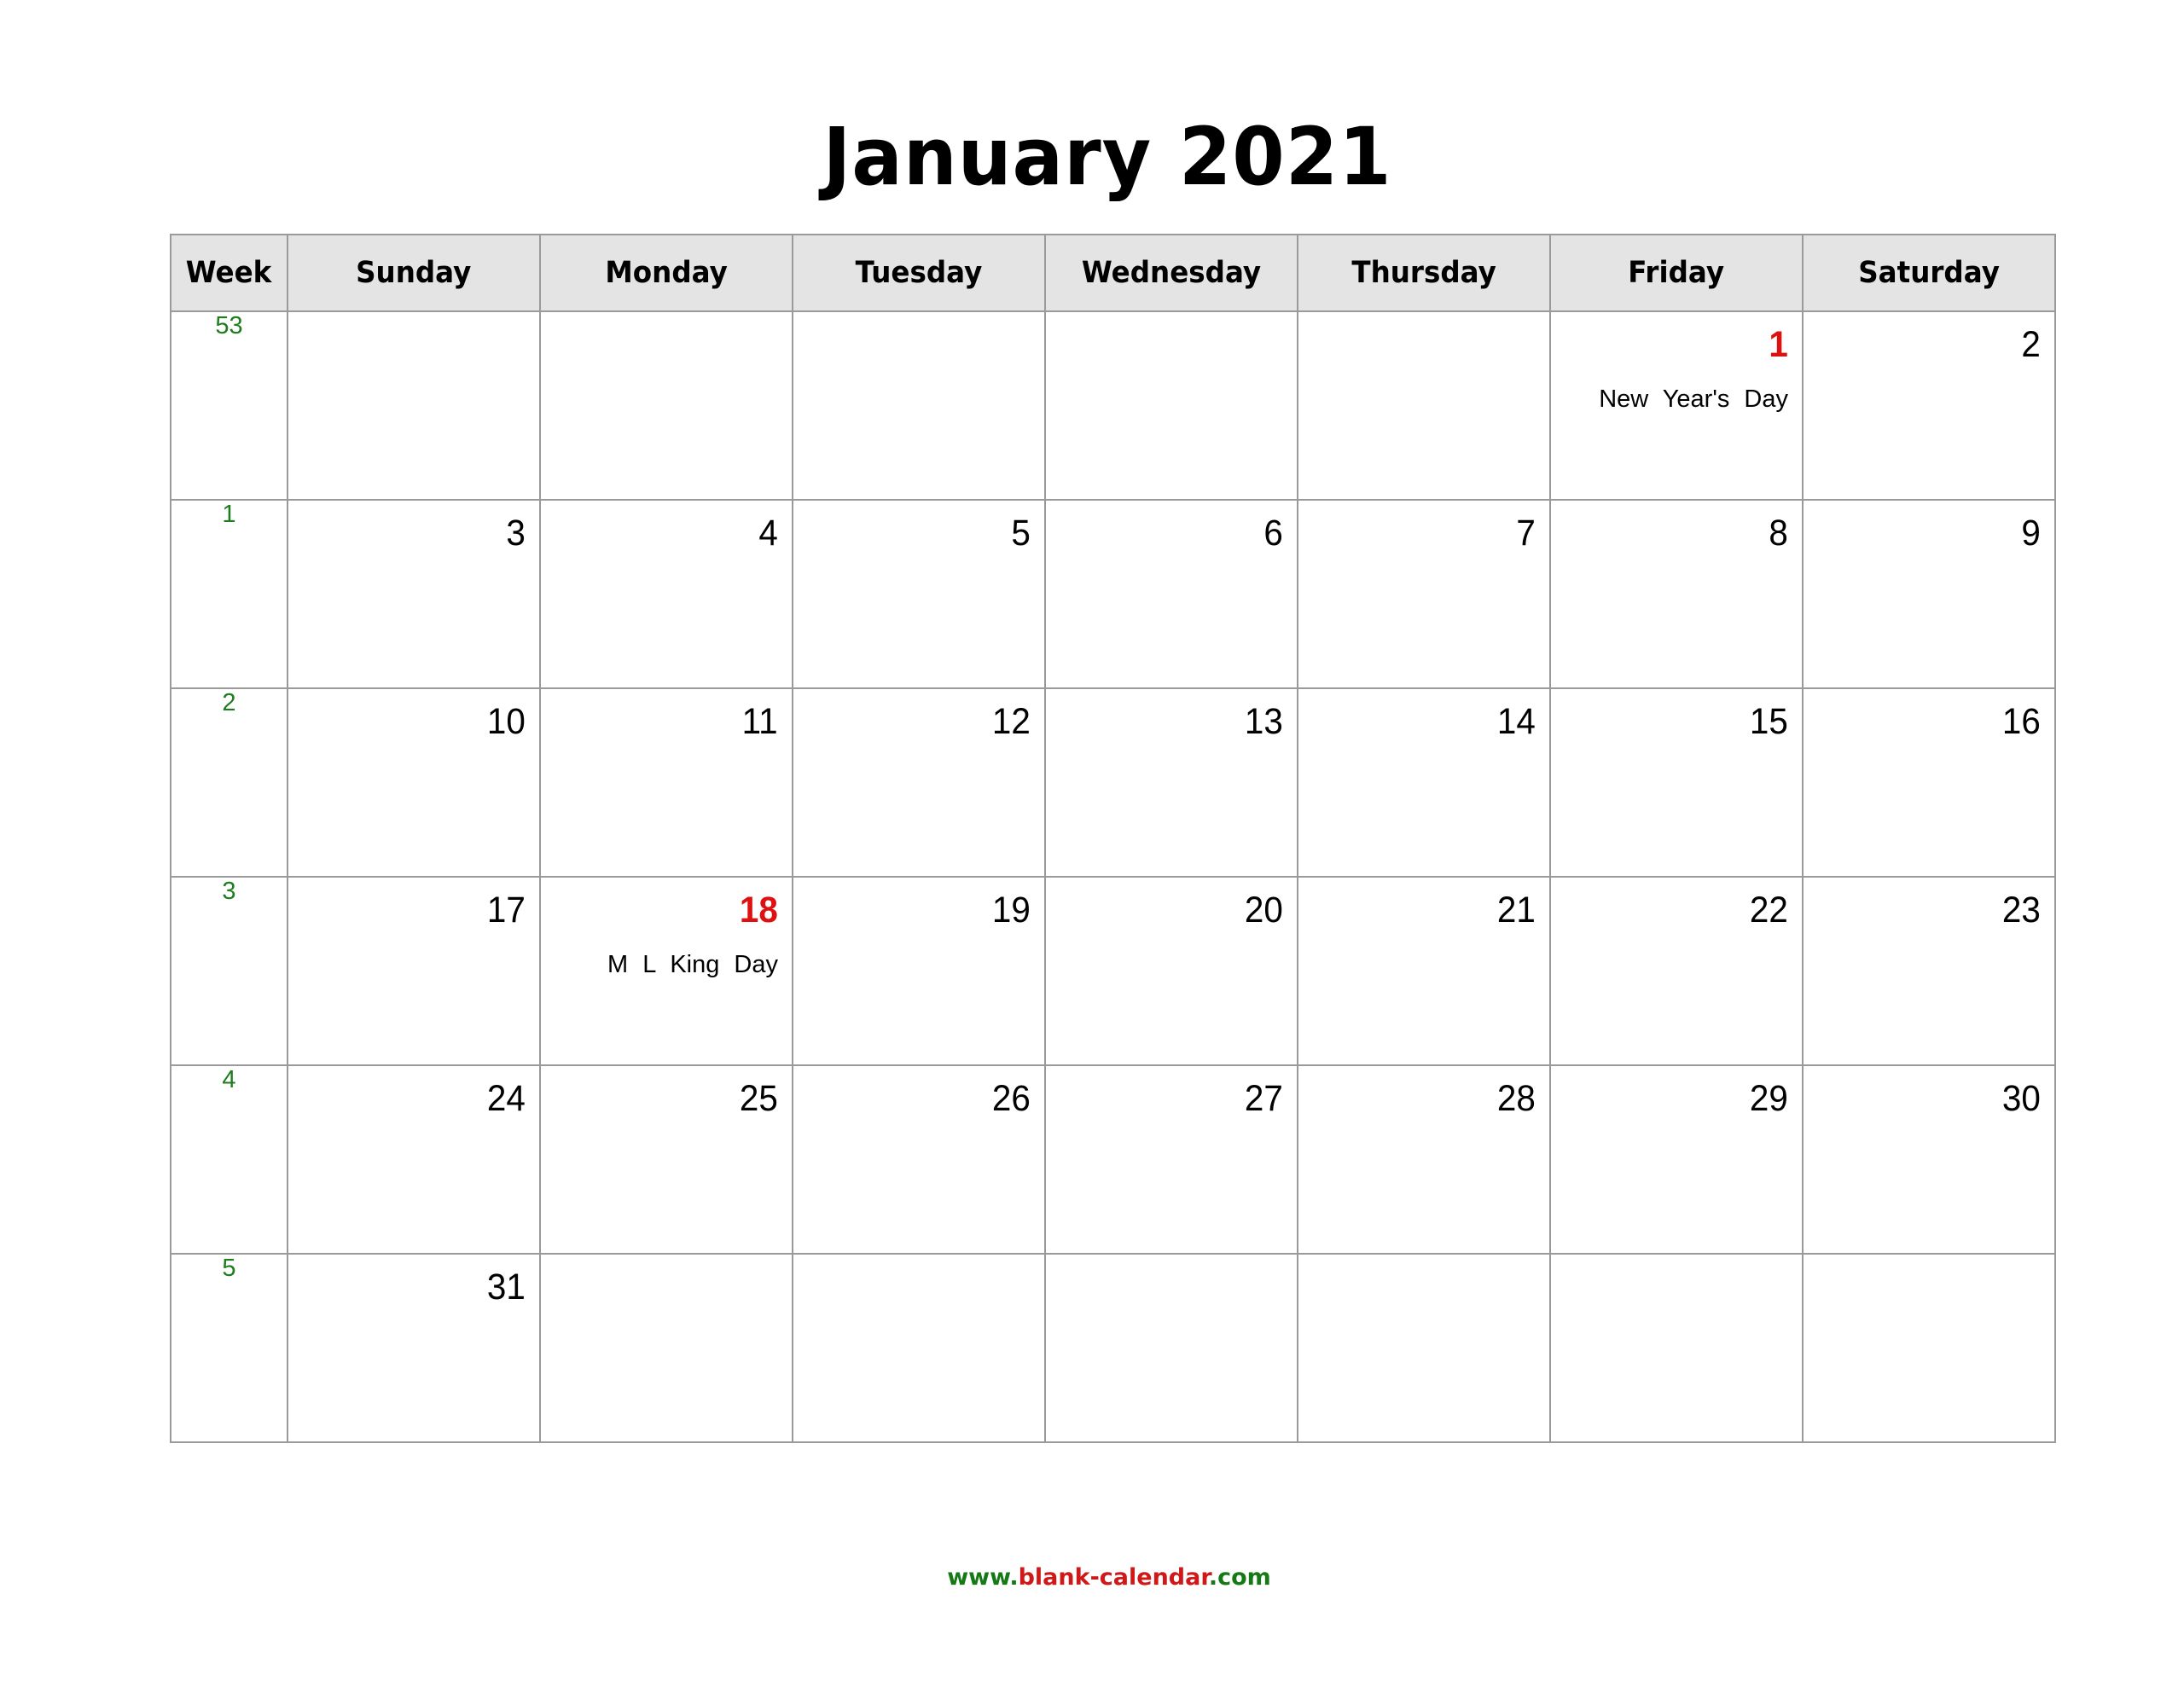 The height and width of the screenshot is (1687, 2184). I want to click on date-number: 11, so click(760, 722).